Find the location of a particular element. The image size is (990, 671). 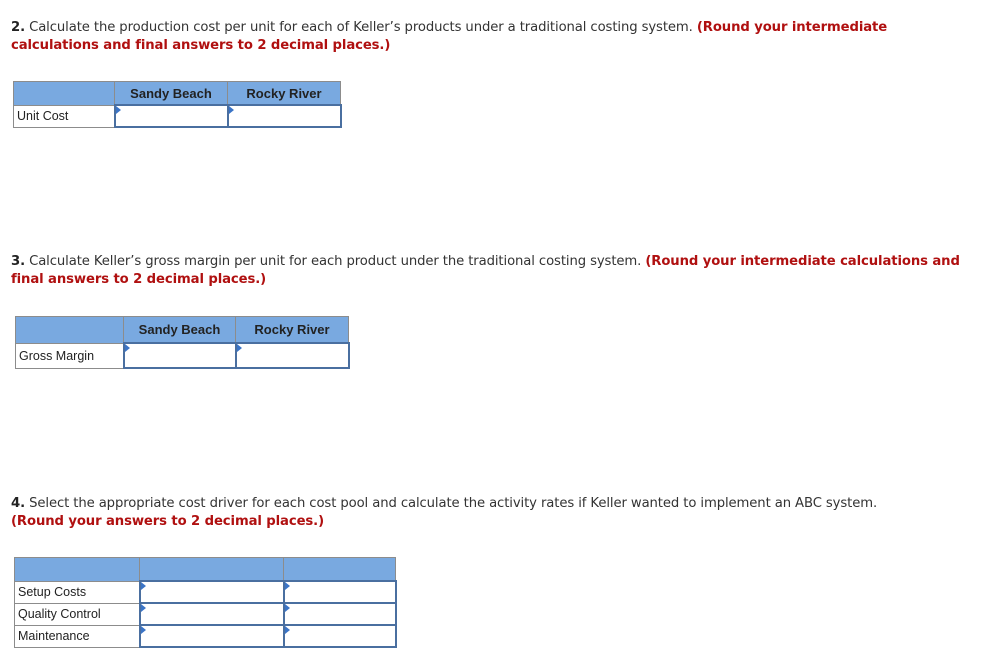

maintenance-rate-cell is located at coordinates (339, 636).